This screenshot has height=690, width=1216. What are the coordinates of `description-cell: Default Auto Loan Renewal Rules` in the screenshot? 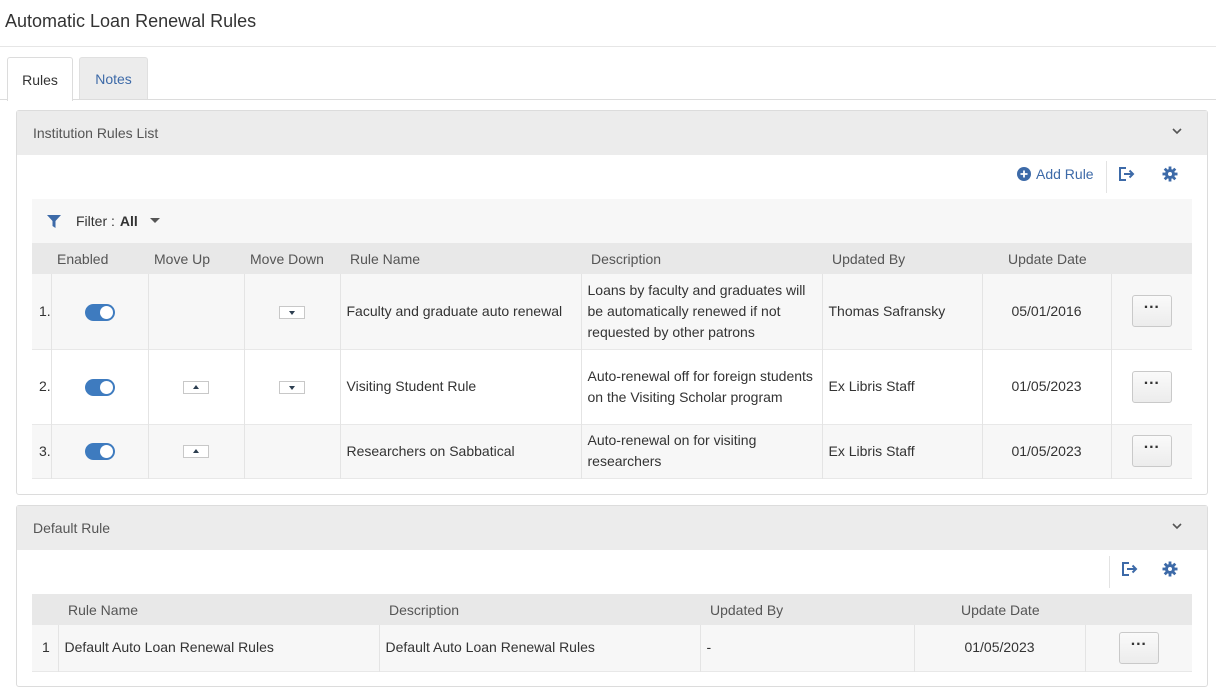 It's located at (539, 648).